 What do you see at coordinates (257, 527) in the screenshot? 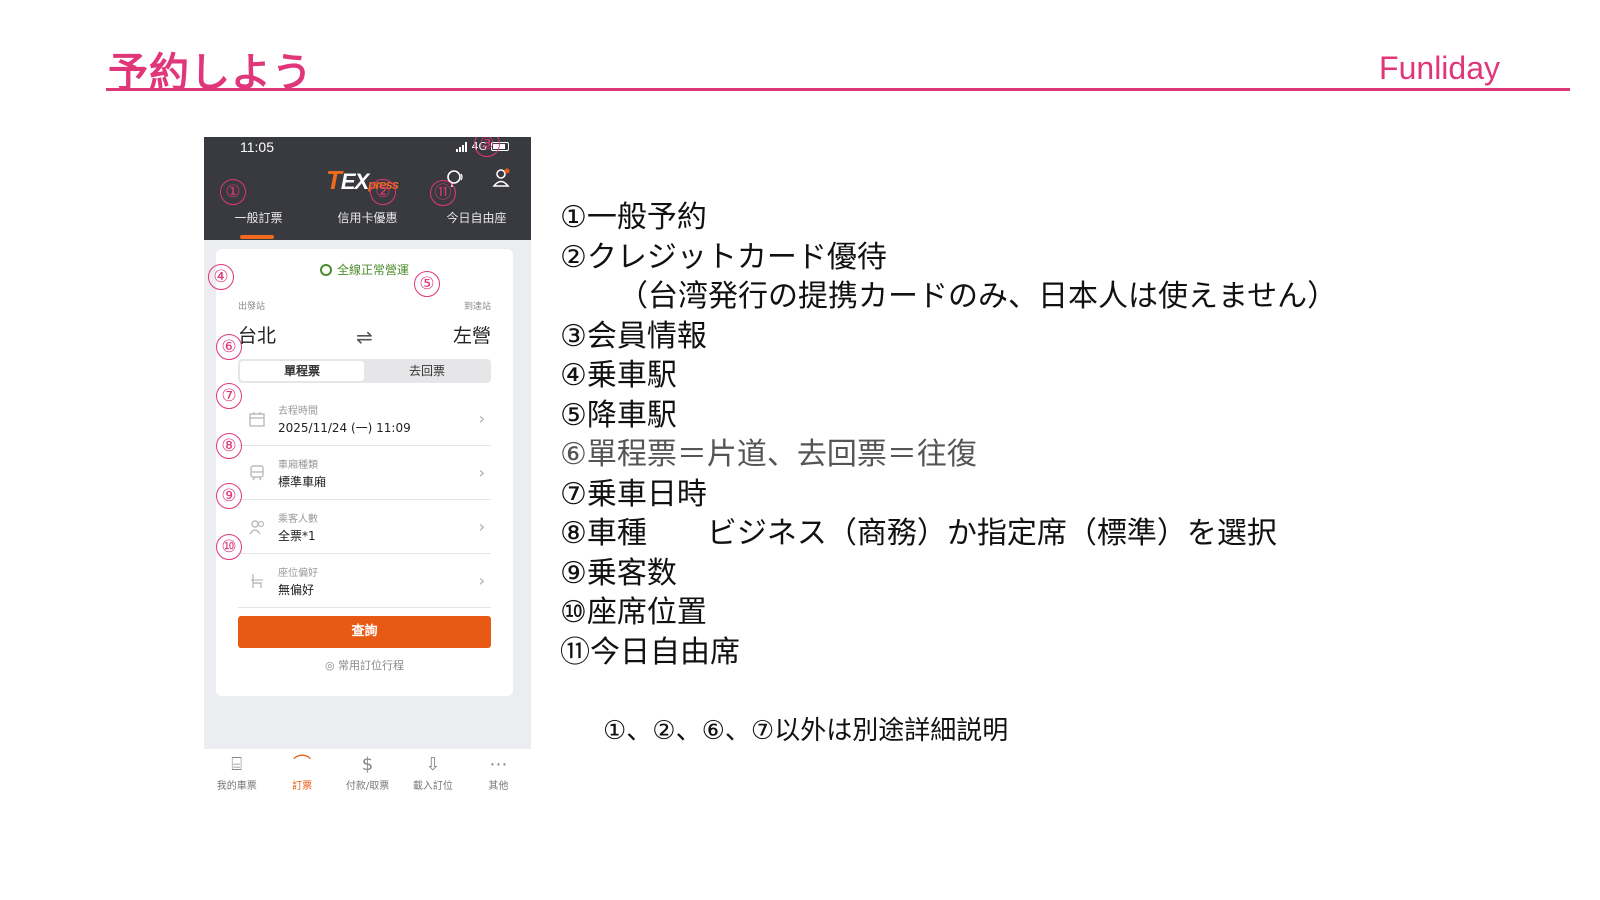
I see `passenger-icon` at bounding box center [257, 527].